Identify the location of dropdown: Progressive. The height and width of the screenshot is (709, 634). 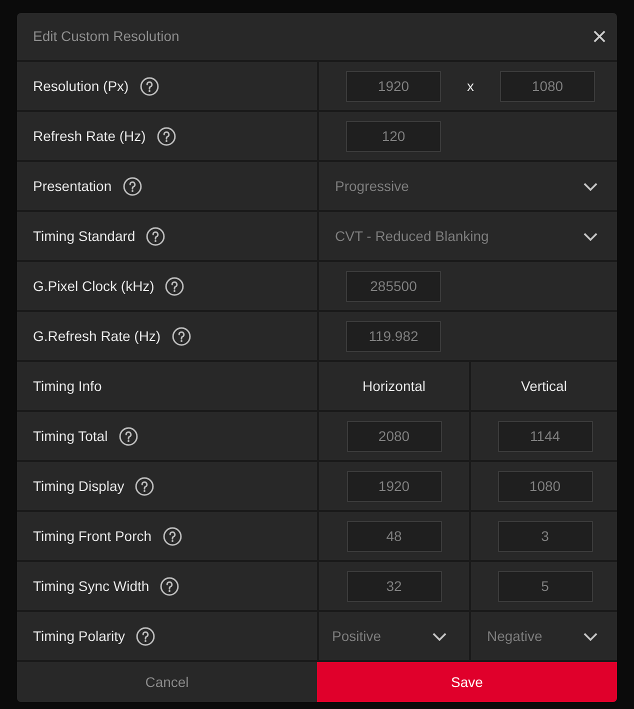
(468, 186).